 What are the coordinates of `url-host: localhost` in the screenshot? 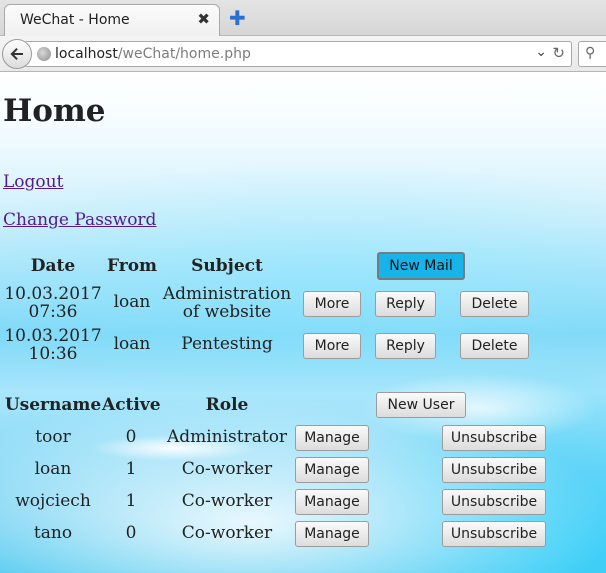 It's located at (86, 54).